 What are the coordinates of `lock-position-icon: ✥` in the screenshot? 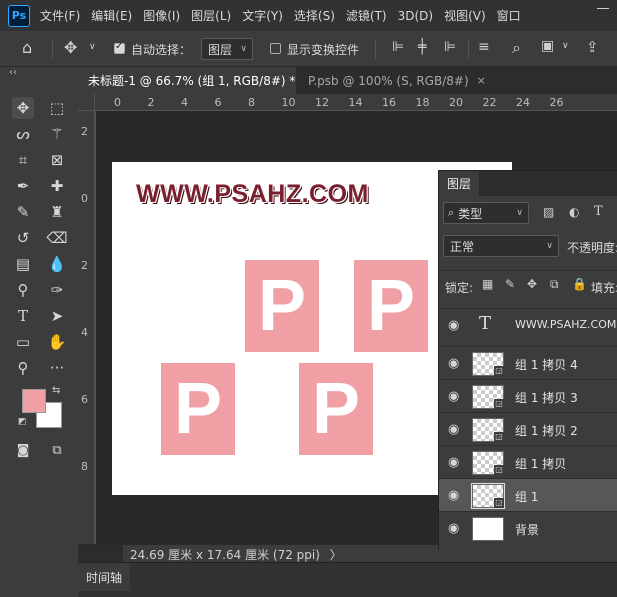 It's located at (532, 284).